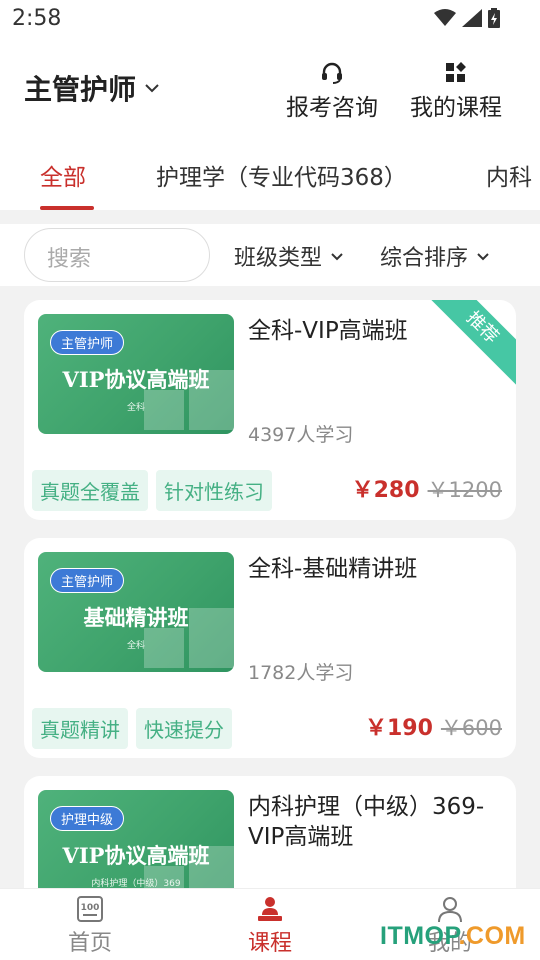 This screenshot has width=540, height=960. I want to click on category-tabs: 全部 护理学（专业代码368） 内科, so click(270, 174).